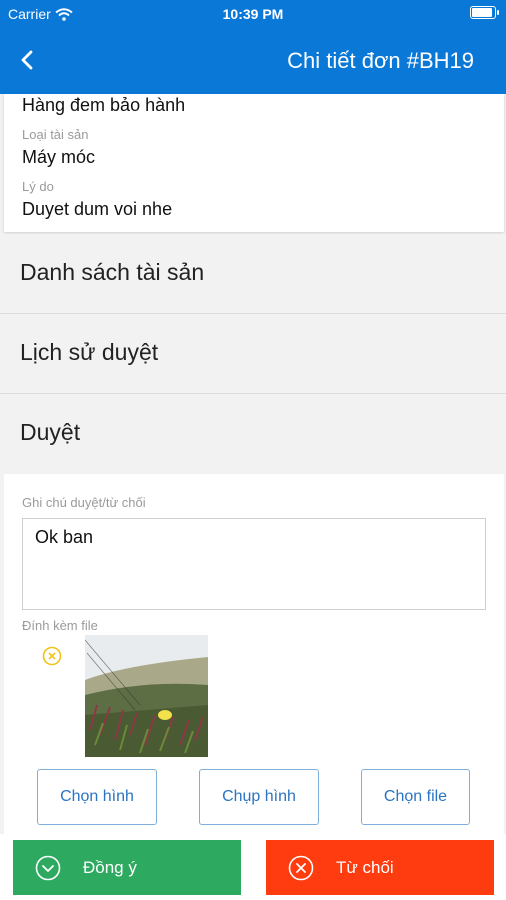 This screenshot has height=900, width=506. I want to click on section-asset-list-label: Danh sách tài sản, so click(112, 272).